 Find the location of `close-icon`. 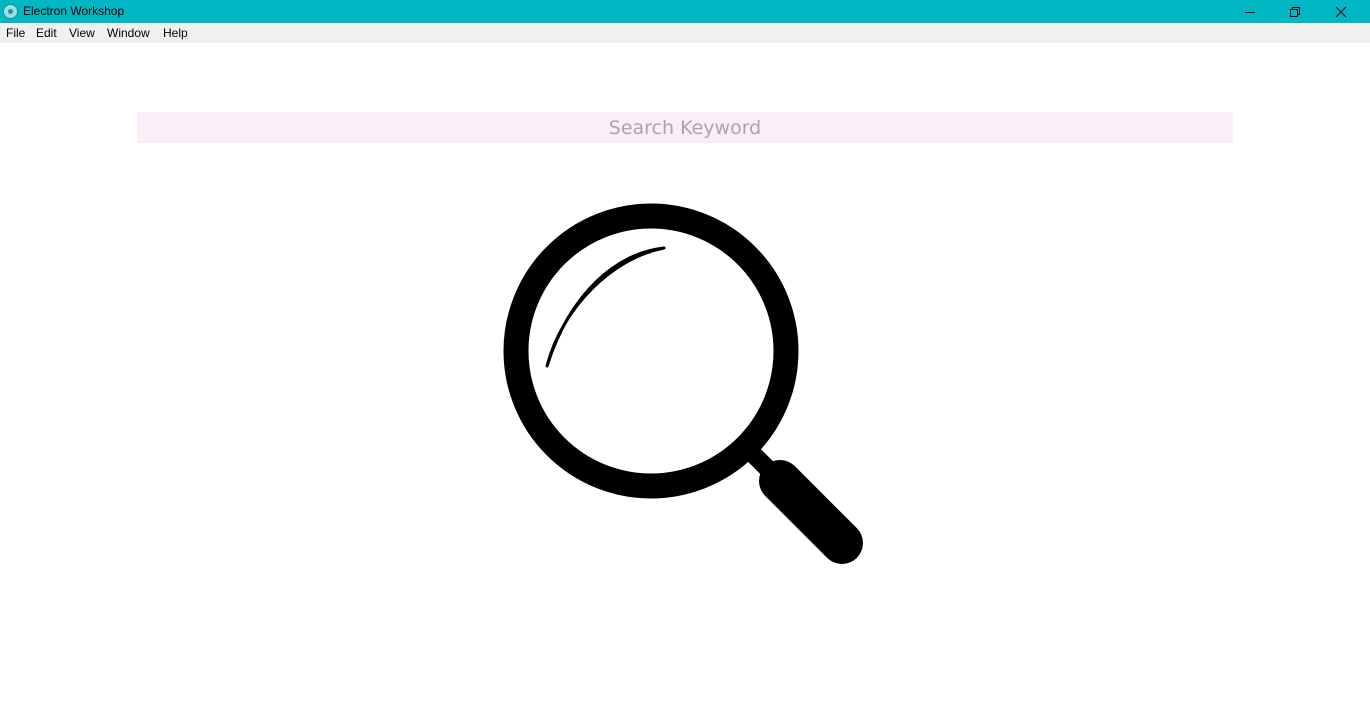

close-icon is located at coordinates (1341, 11).